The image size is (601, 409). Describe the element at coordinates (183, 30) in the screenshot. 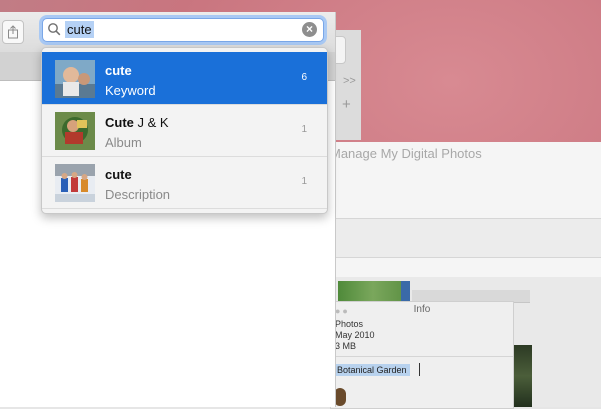

I see `search-field: cute ×` at that location.